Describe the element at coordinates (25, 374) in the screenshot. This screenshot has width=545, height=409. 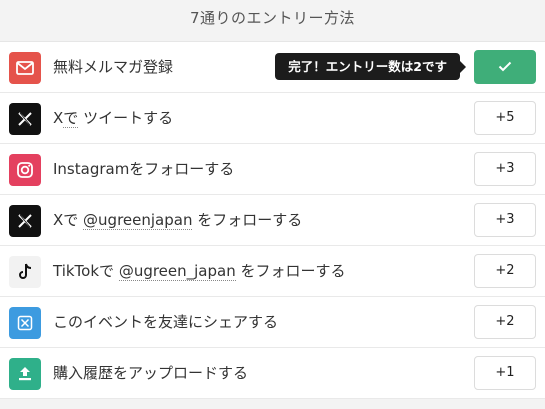
I see `upload-icon` at that location.